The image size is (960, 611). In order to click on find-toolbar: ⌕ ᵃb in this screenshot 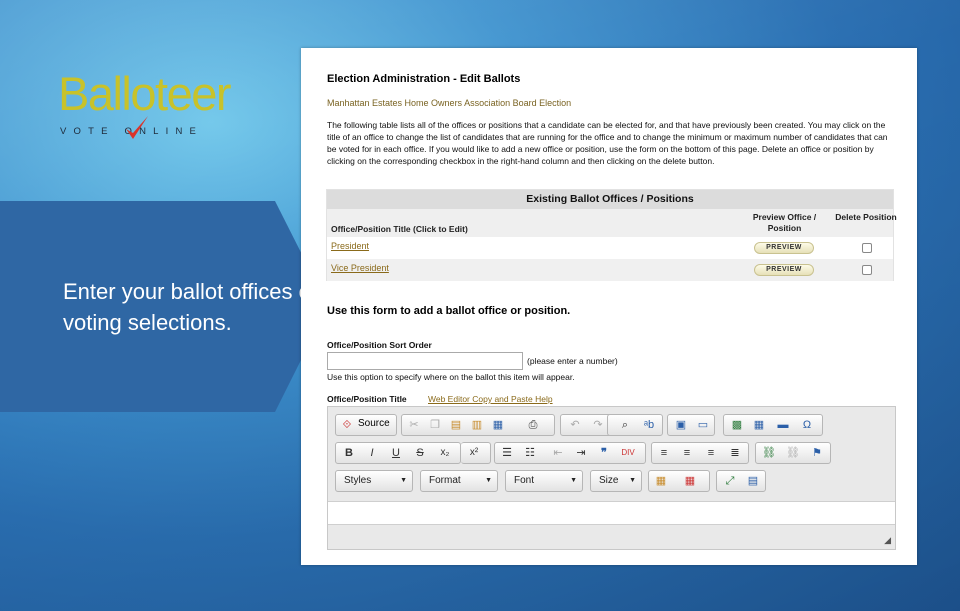, I will do `click(635, 425)`.